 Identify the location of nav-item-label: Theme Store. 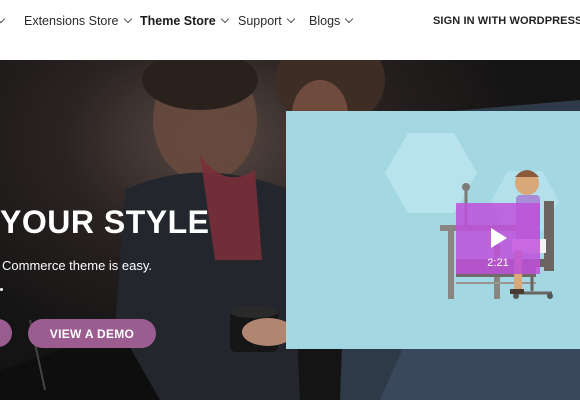
(178, 21).